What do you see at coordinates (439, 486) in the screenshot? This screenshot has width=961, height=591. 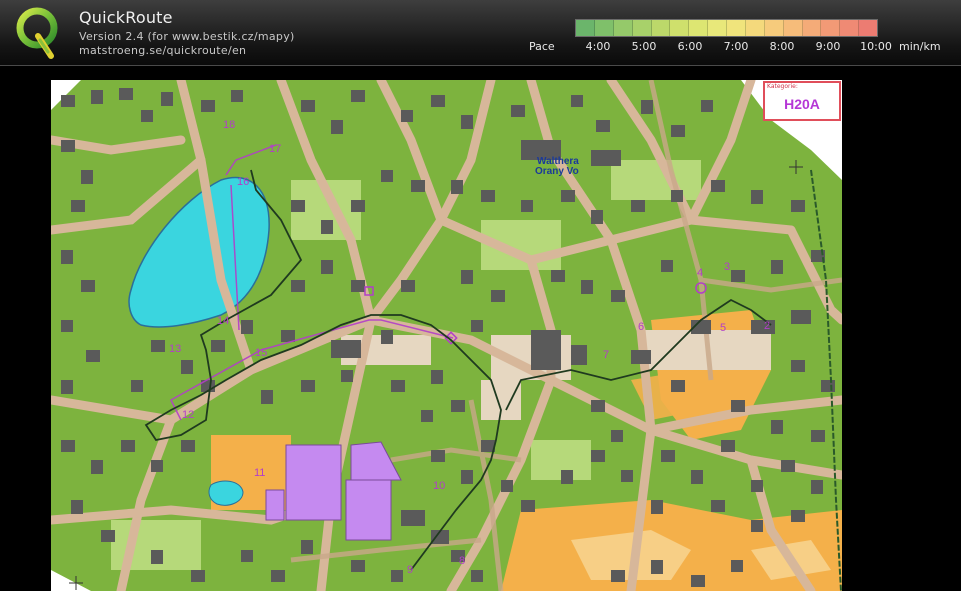 I see `control-number: 10` at bounding box center [439, 486].